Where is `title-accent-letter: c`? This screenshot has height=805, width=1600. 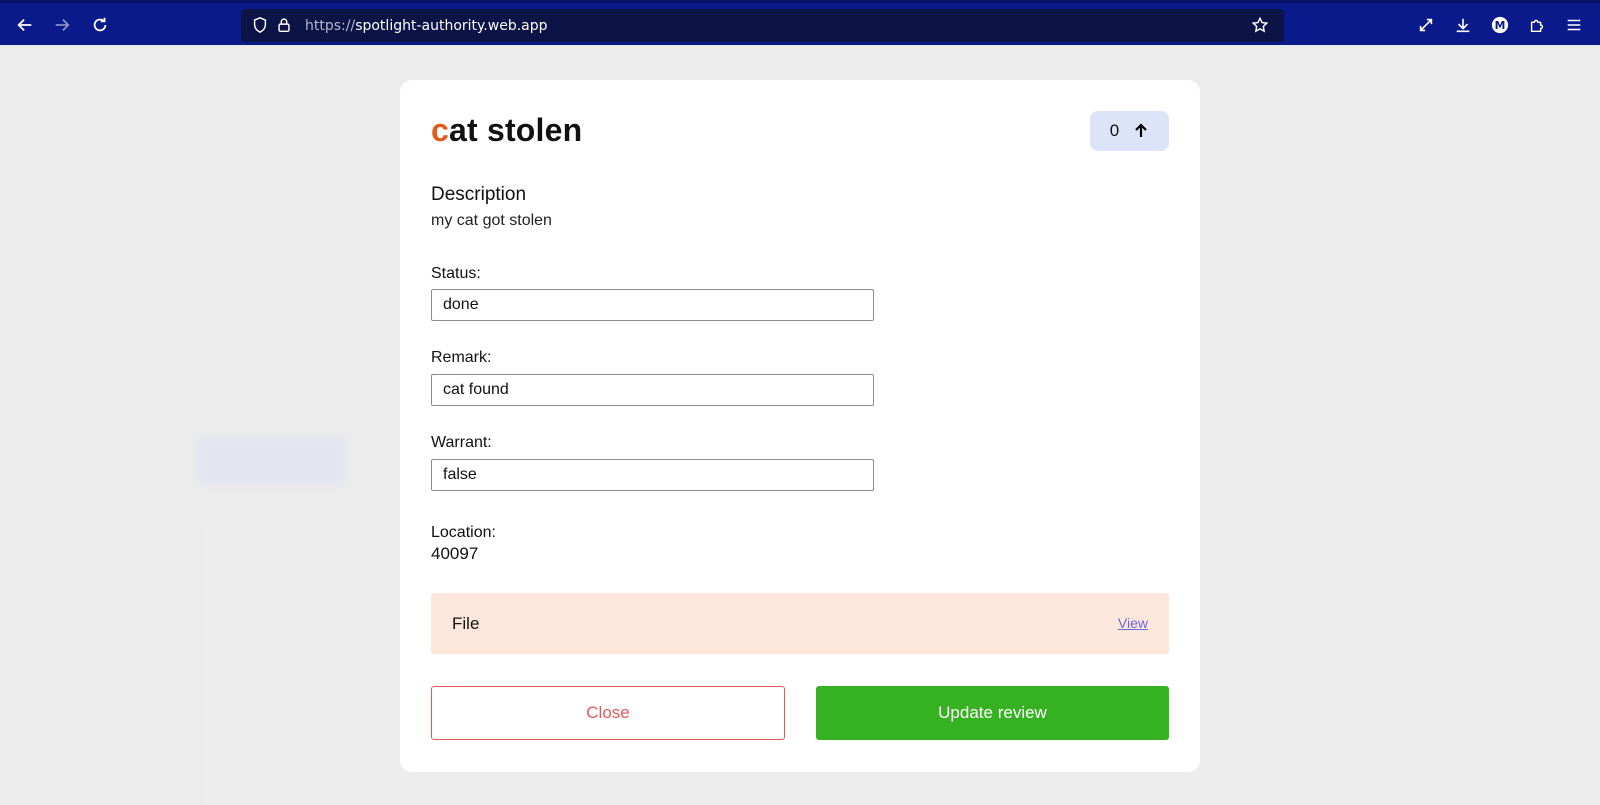 title-accent-letter: c is located at coordinates (440, 130).